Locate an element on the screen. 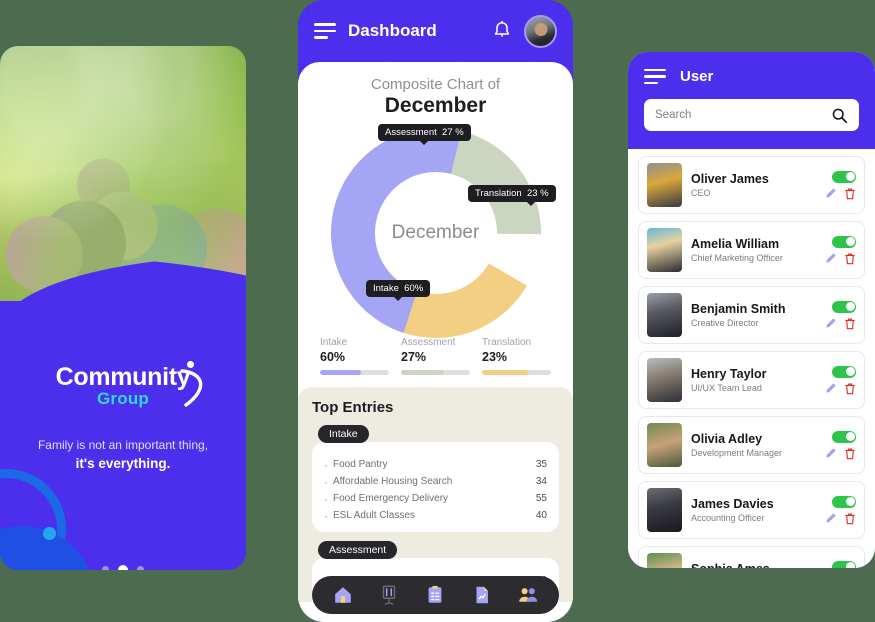 The image size is (875, 622). stat-translation-value: 23% is located at coordinates (495, 357).